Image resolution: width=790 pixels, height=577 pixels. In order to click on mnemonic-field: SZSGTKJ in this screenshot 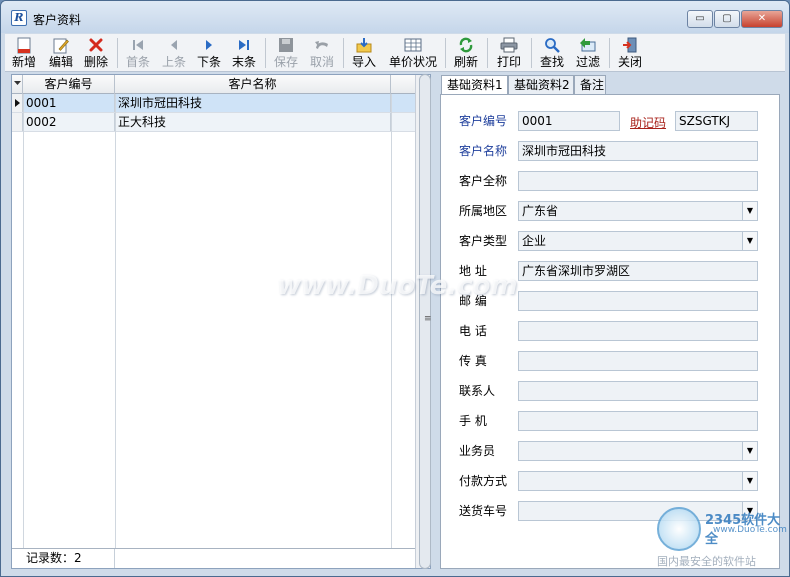, I will do `click(716, 121)`.